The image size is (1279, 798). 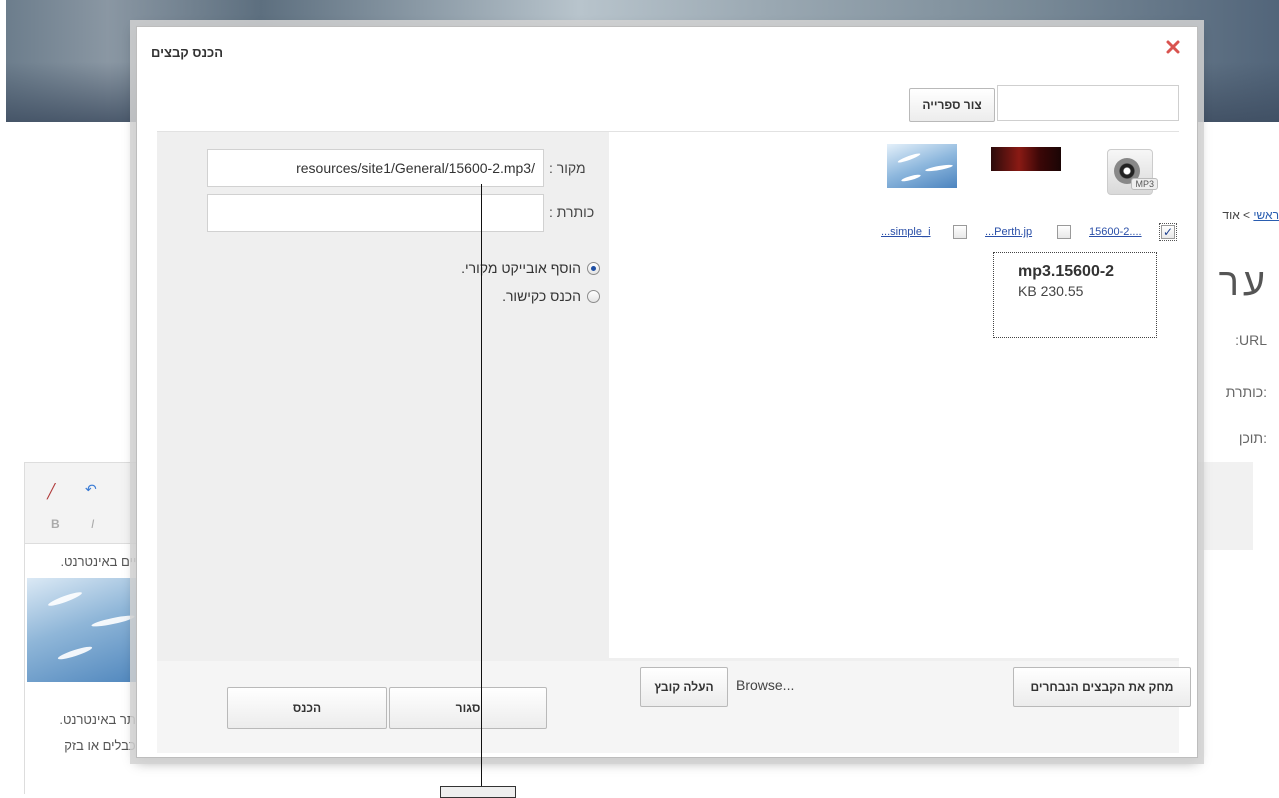 I want to click on content-text: אתר באינטרנט., so click(x=101, y=719).